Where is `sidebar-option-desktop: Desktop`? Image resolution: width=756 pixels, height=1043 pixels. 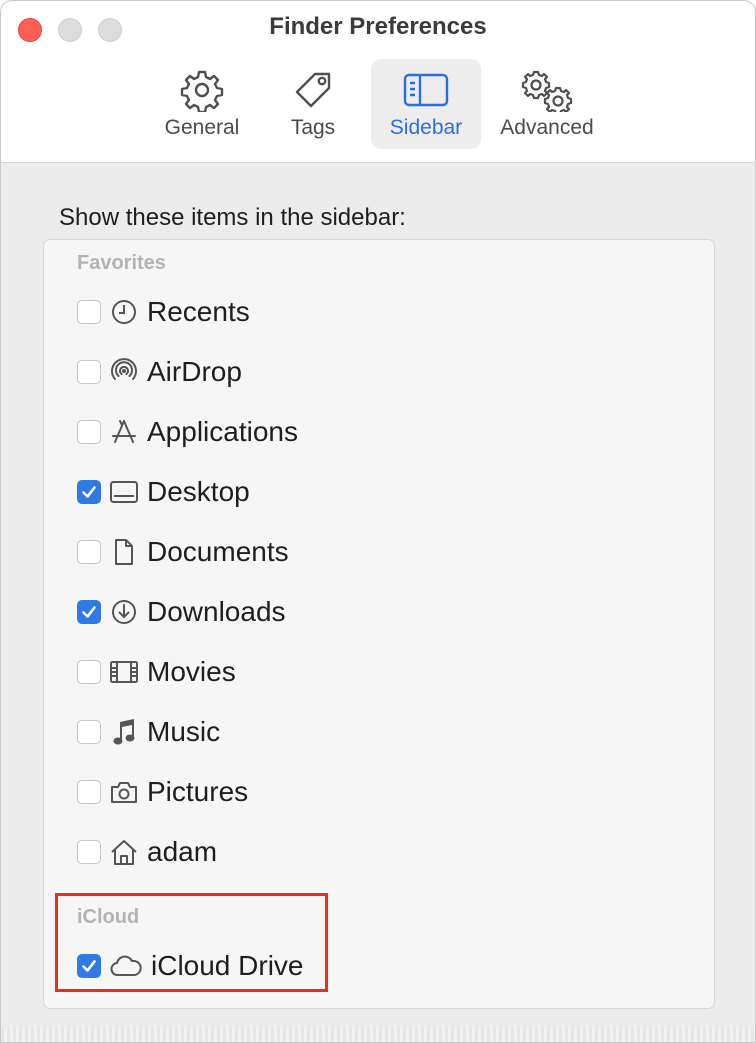
sidebar-option-desktop: Desktop is located at coordinates (163, 492).